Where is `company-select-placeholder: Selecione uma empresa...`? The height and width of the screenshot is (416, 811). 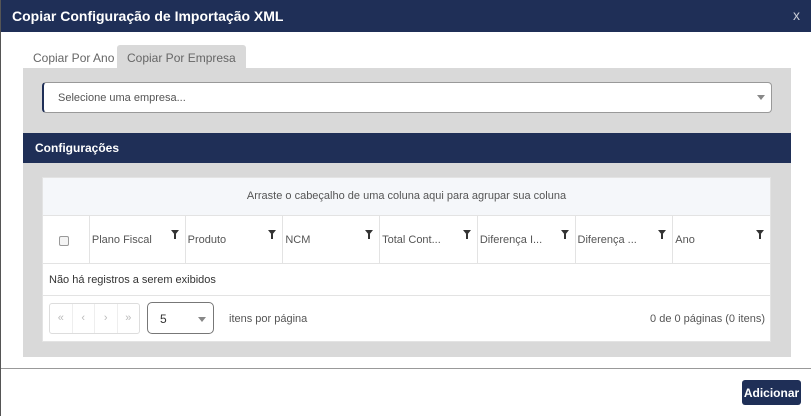
company-select-placeholder: Selecione uma empresa... is located at coordinates (122, 98).